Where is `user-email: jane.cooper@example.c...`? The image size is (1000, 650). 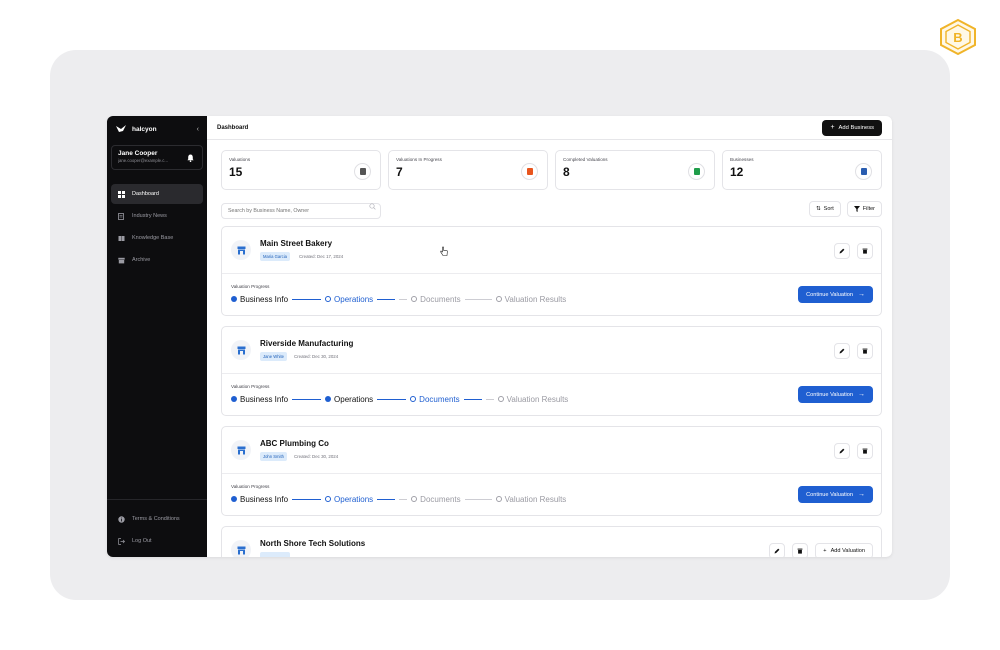 user-email: jane.cooper@example.c... is located at coordinates (143, 160).